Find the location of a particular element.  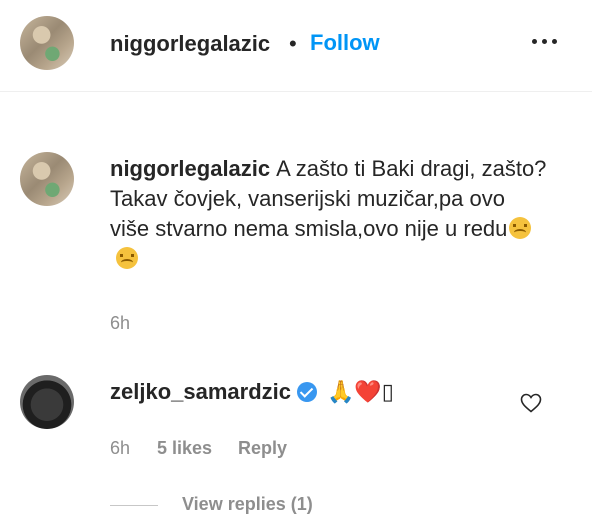

heart-outline-icon is located at coordinates (531, 403).